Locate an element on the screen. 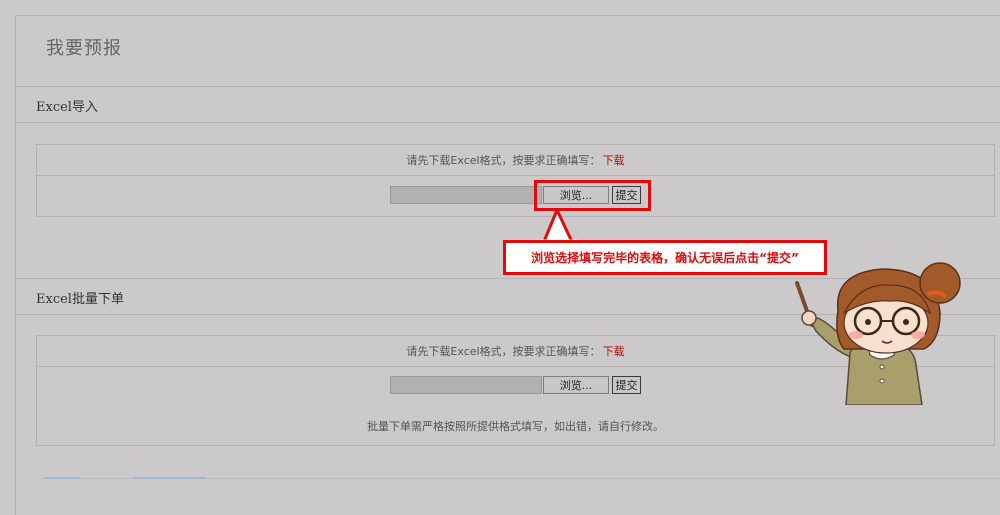 This screenshot has height=515, width=1000. page-title: 我要预报 is located at coordinates (84, 48).